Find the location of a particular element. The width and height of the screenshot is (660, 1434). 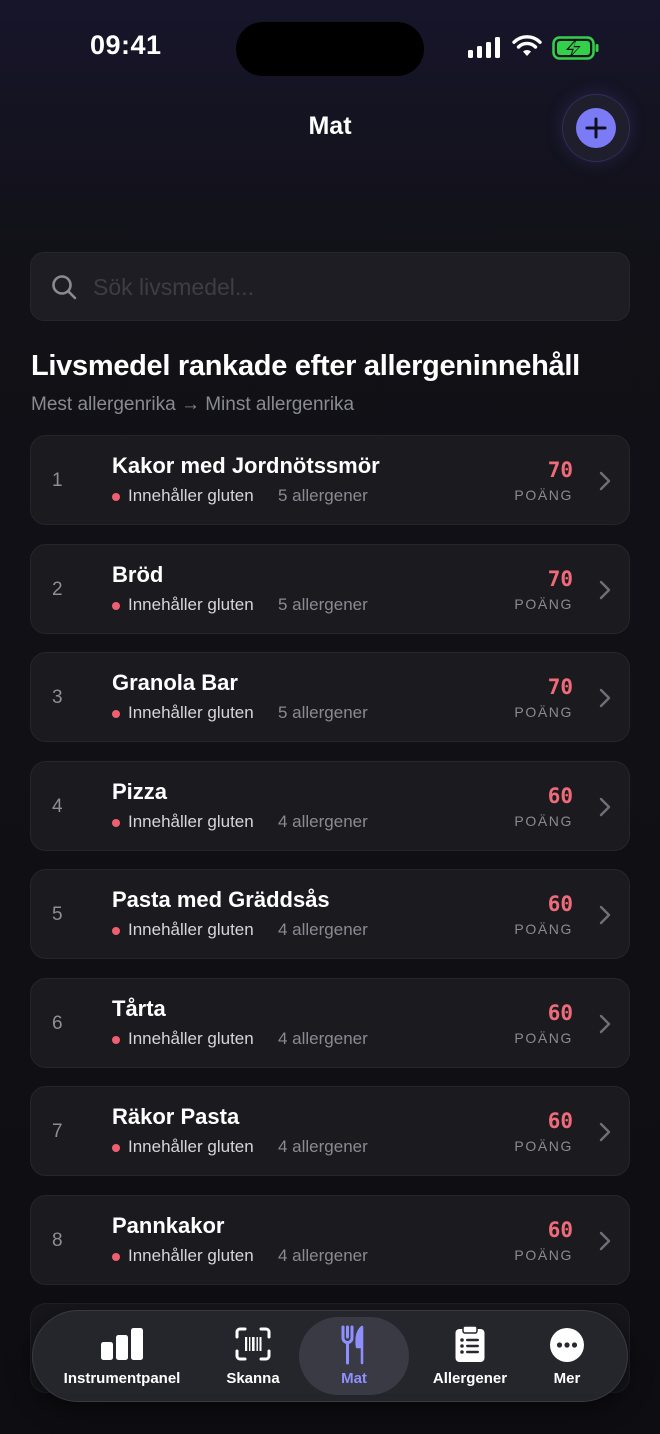

rank-number: 6 is located at coordinates (57, 1023).